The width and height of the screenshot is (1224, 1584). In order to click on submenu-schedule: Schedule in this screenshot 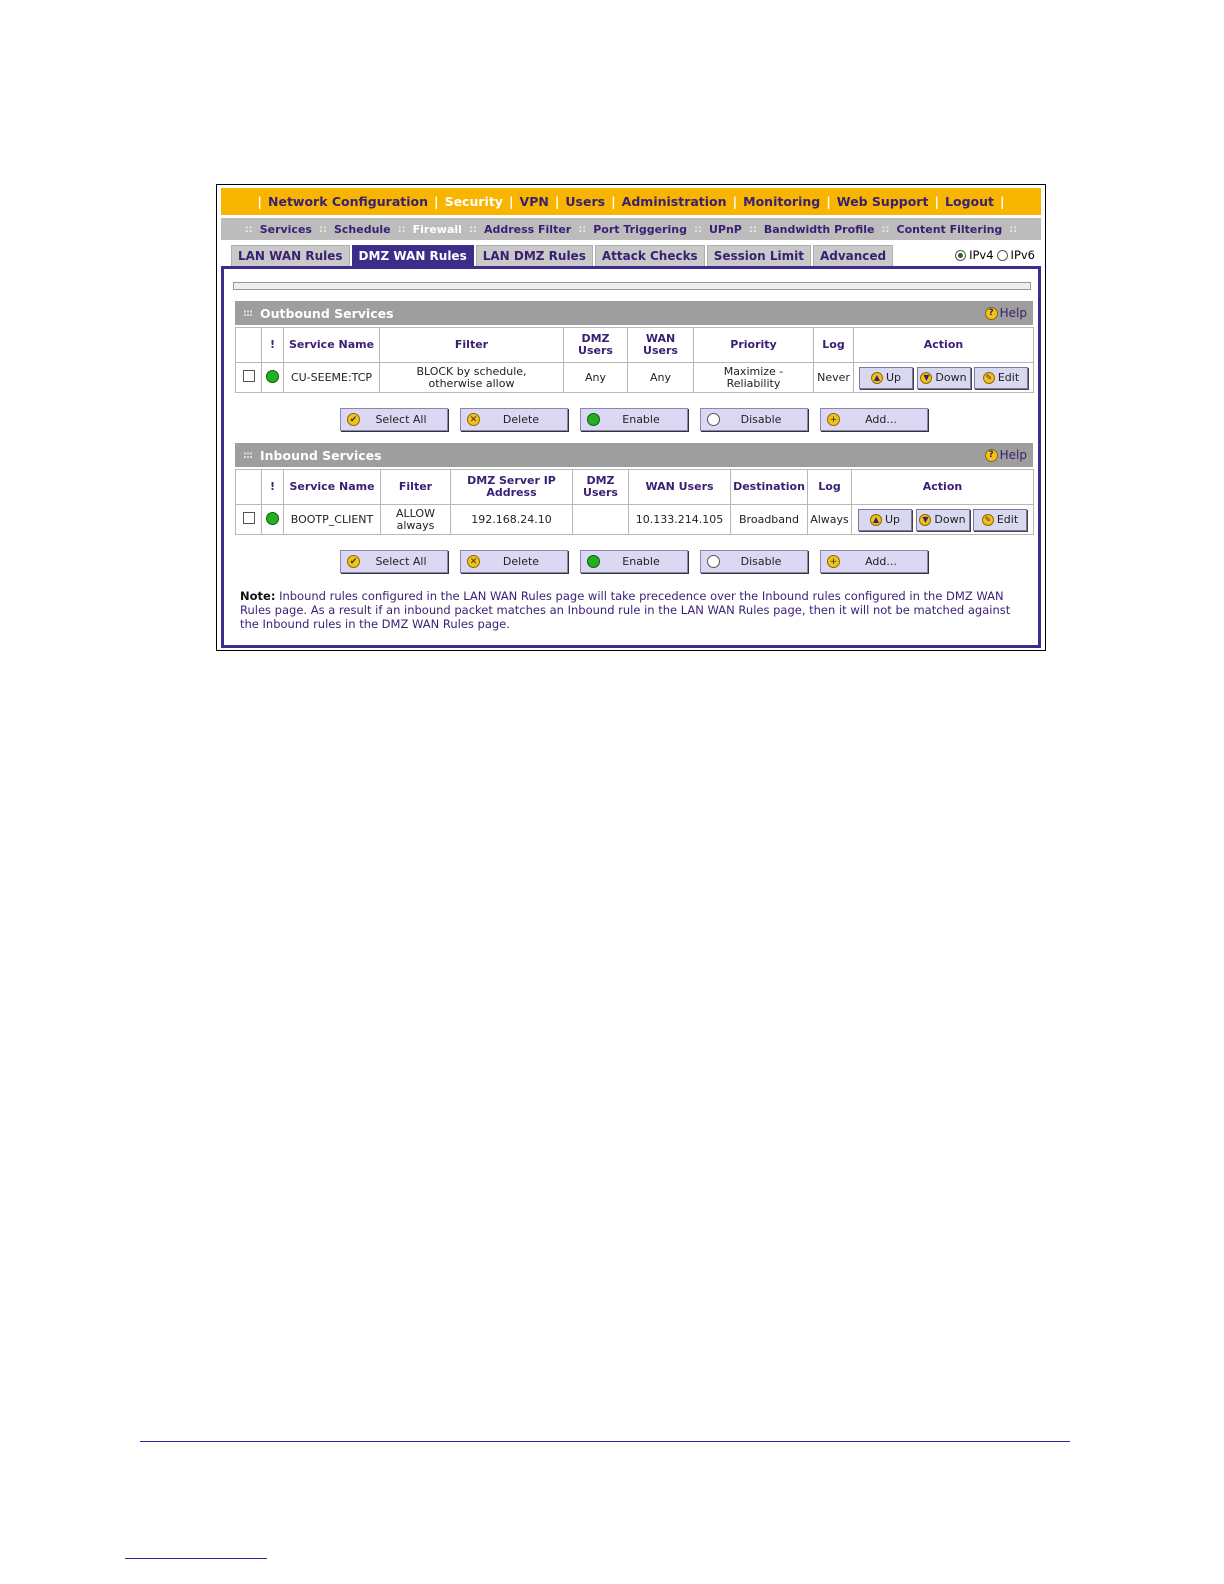, I will do `click(362, 229)`.